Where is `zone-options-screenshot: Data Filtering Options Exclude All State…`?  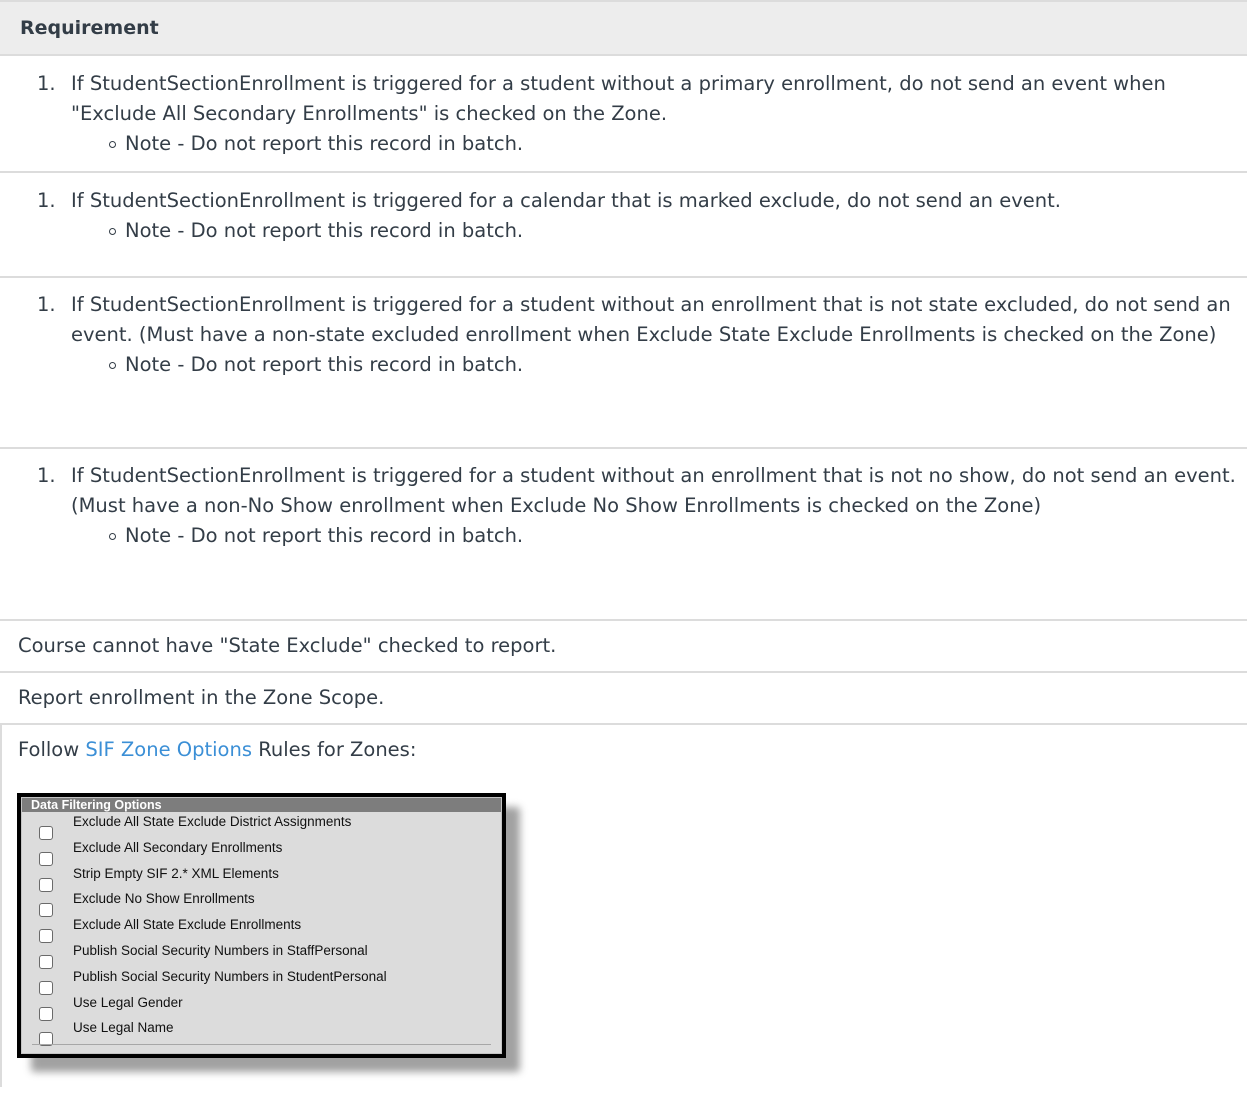 zone-options-screenshot: Data Filtering Options Exclude All State… is located at coordinates (268, 932).